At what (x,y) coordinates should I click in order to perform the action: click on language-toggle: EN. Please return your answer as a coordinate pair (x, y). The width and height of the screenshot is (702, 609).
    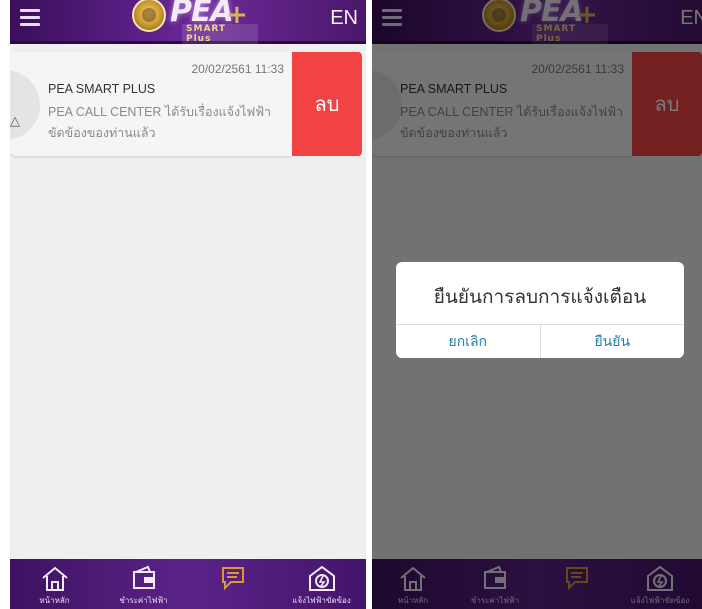
    Looking at the image, I should click on (344, 18).